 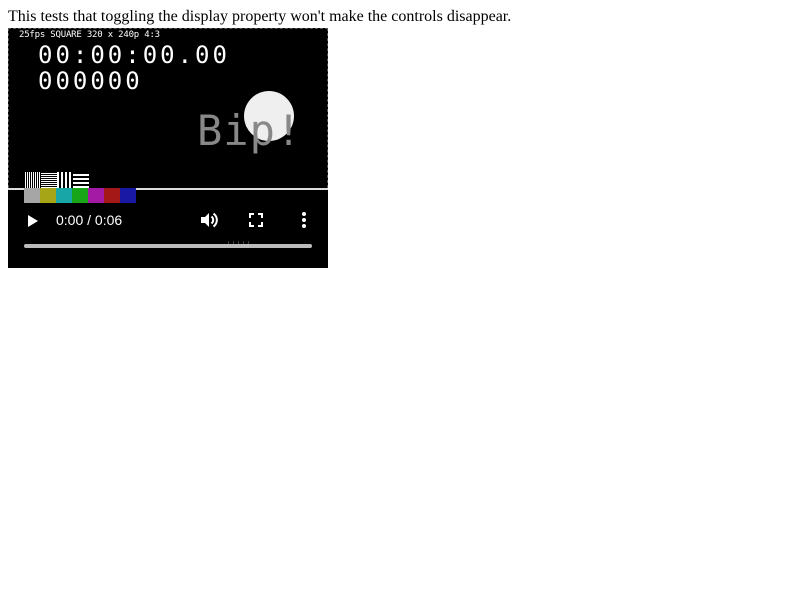 What do you see at coordinates (89, 35) in the screenshot?
I see `format-caption: 25fps SQUARE 320 x 240p 4:3` at bounding box center [89, 35].